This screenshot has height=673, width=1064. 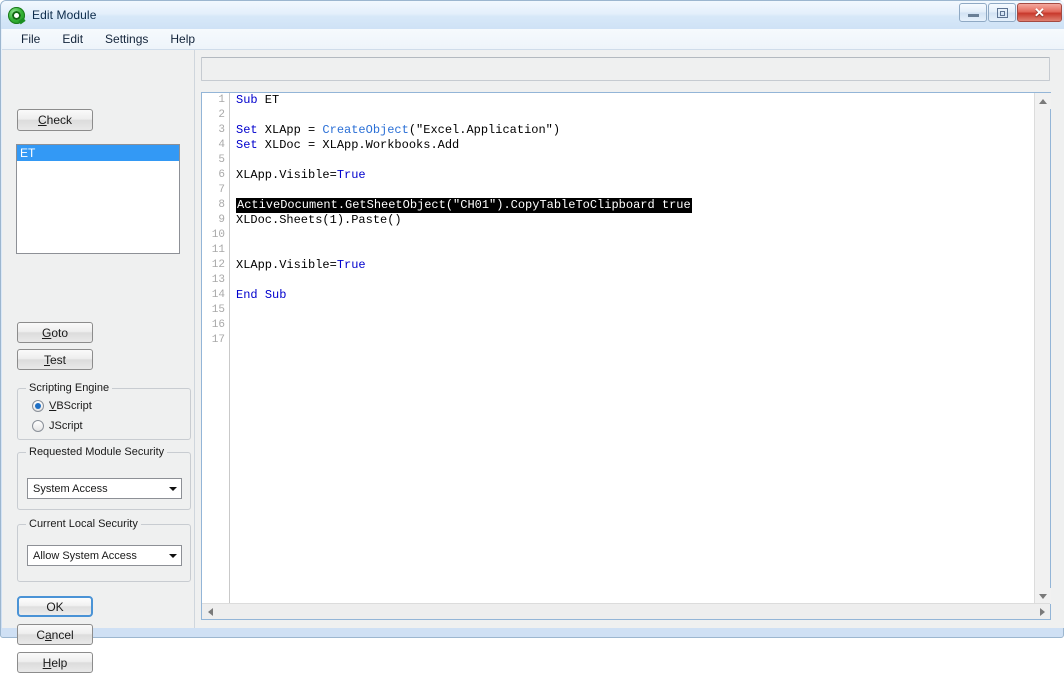 I want to click on test-button-label: Test, so click(x=54, y=359).